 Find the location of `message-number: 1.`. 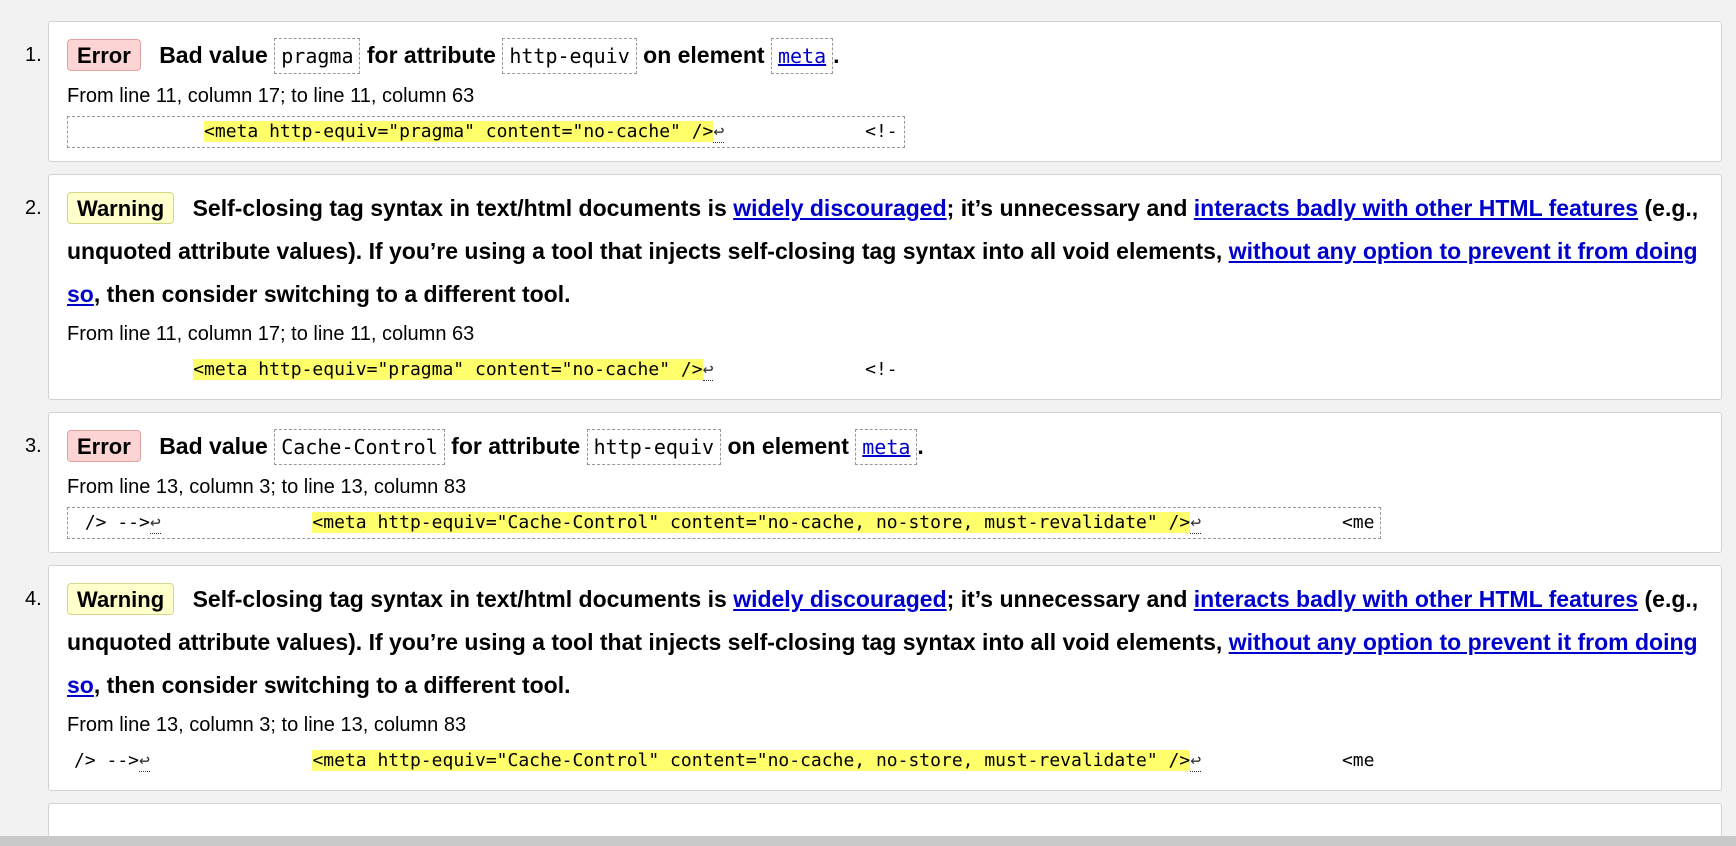

message-number: 1. is located at coordinates (33, 55).